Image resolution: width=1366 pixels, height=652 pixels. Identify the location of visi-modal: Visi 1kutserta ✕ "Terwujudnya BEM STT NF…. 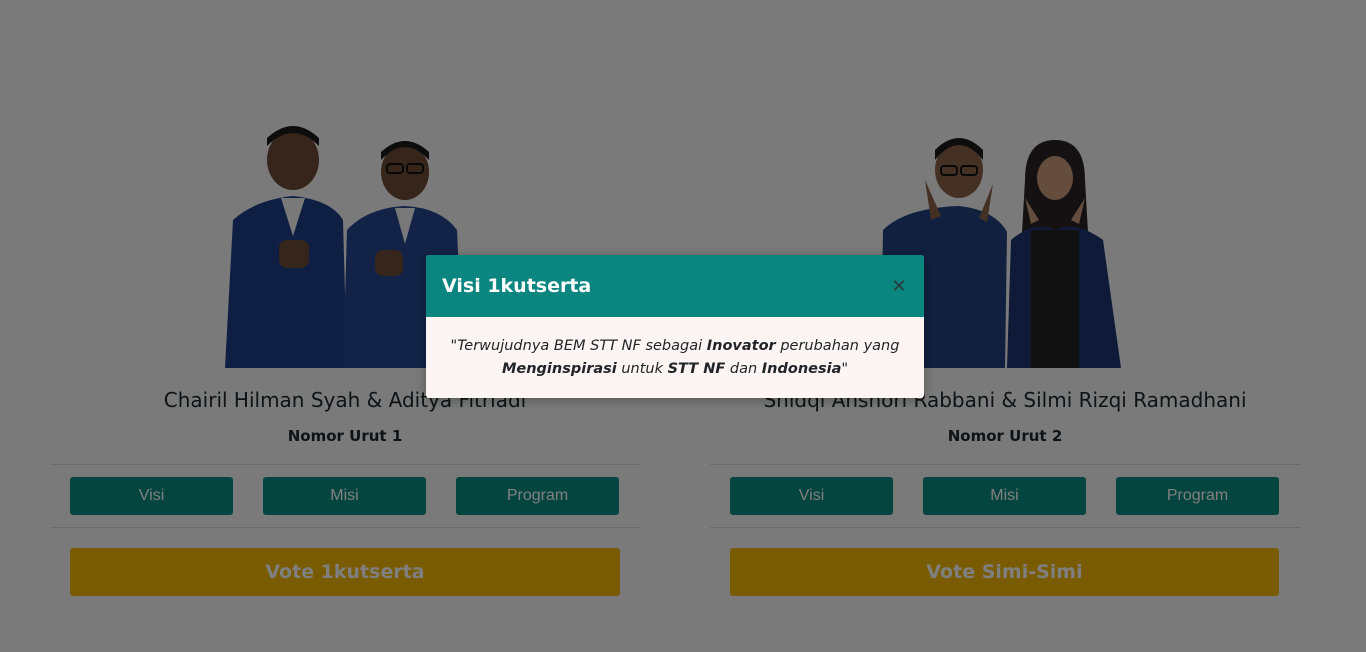
(675, 326).